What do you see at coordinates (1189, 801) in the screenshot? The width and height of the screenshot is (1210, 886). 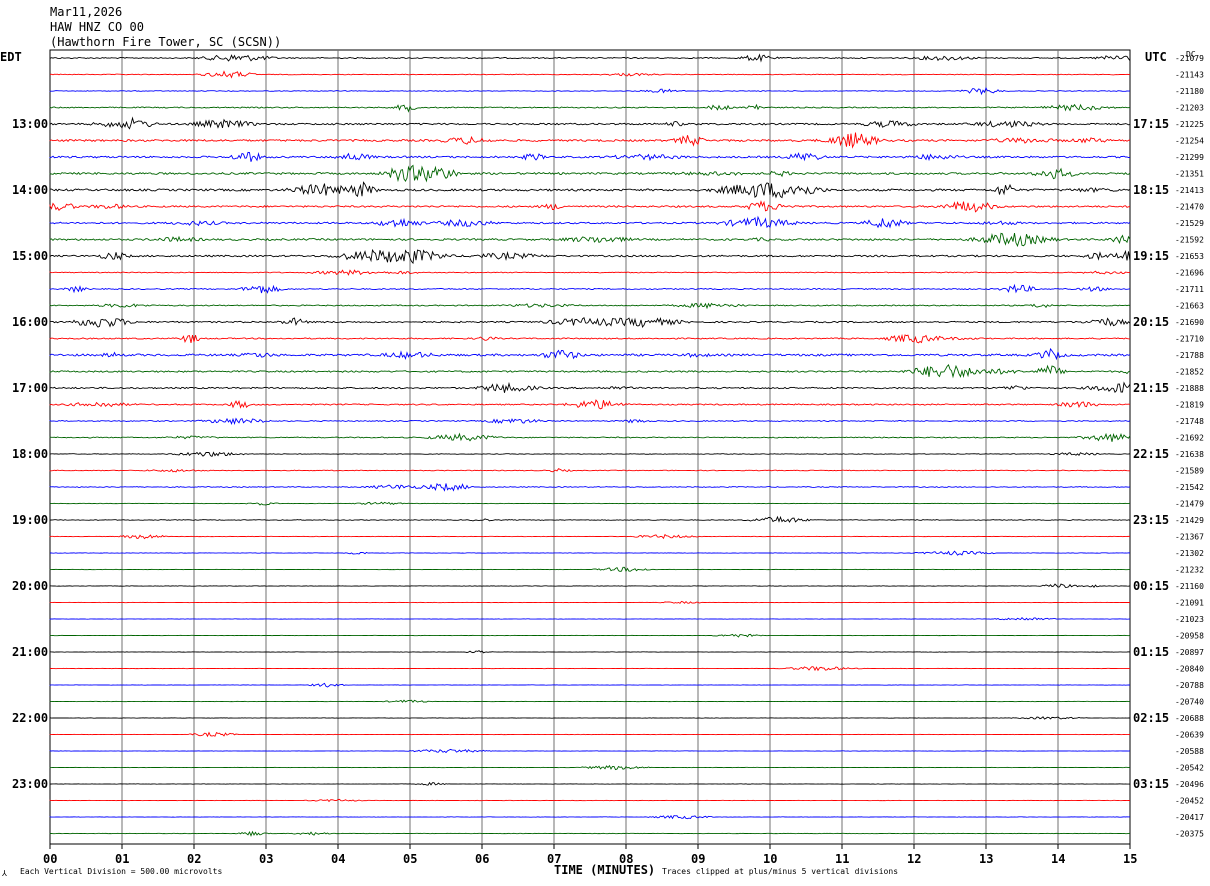 I see `dc-offset-label: -20452` at bounding box center [1189, 801].